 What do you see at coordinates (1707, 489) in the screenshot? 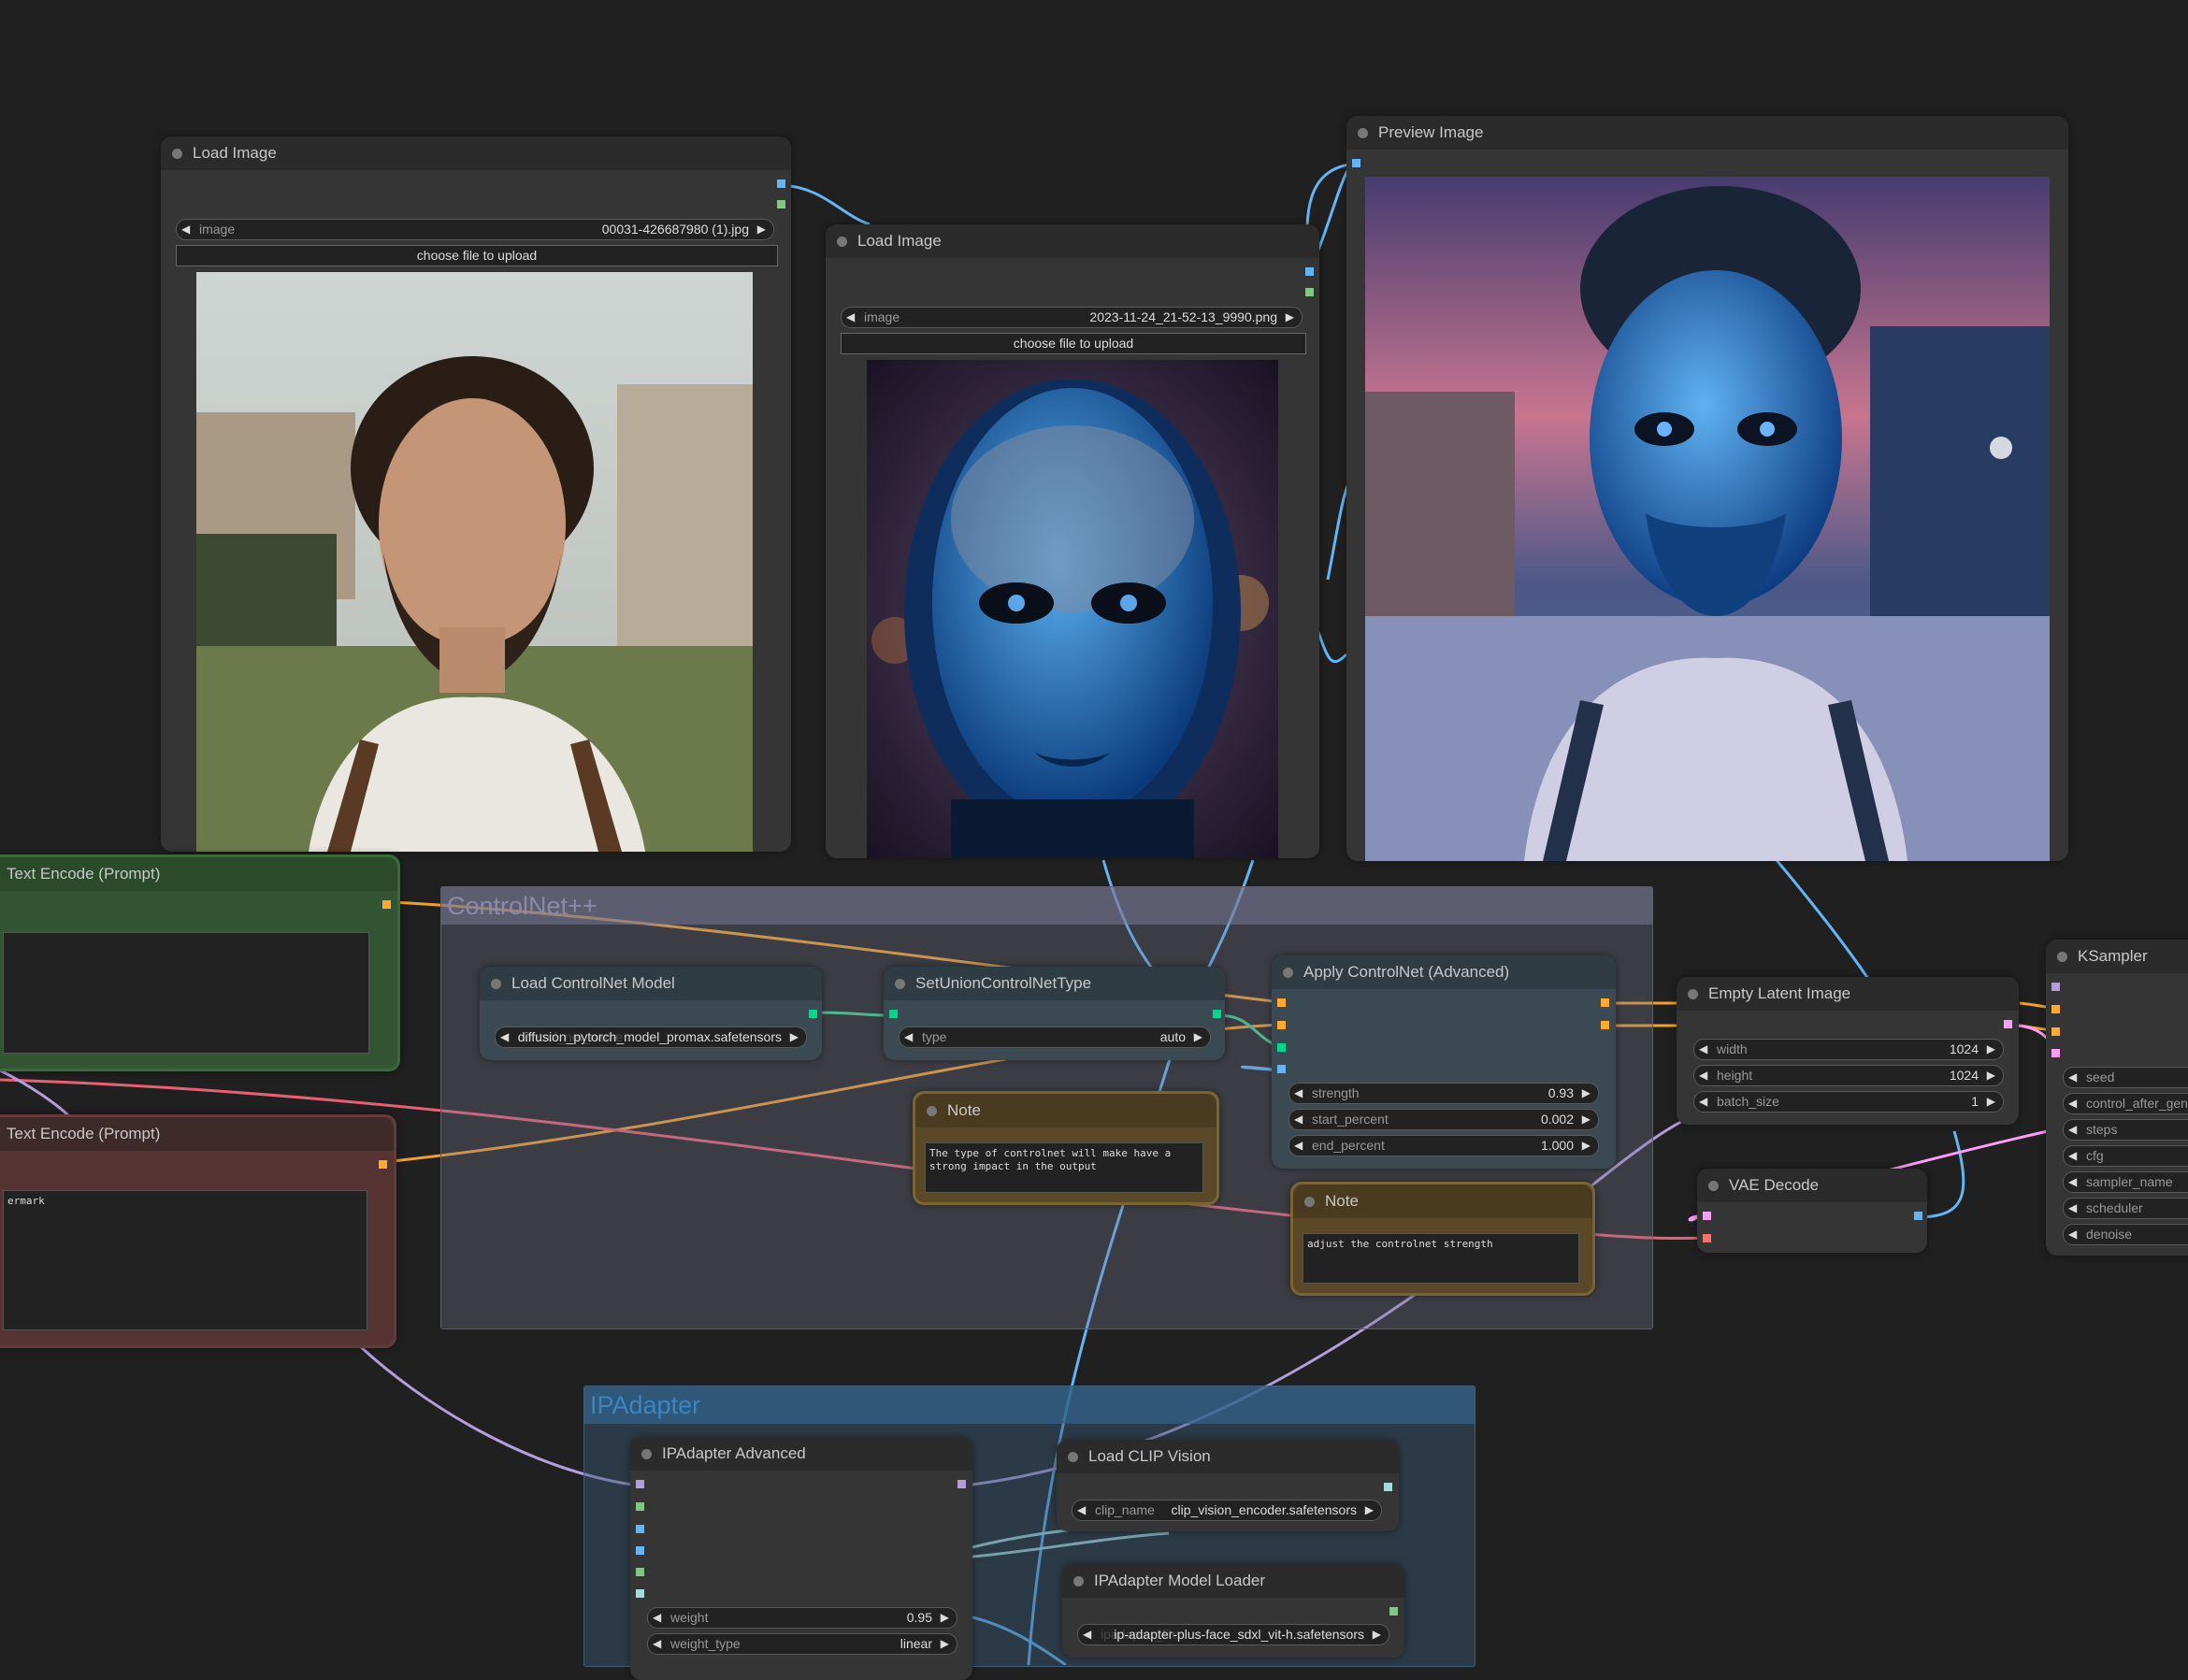
I see `node-preview-image: Preview Image` at bounding box center [1707, 489].